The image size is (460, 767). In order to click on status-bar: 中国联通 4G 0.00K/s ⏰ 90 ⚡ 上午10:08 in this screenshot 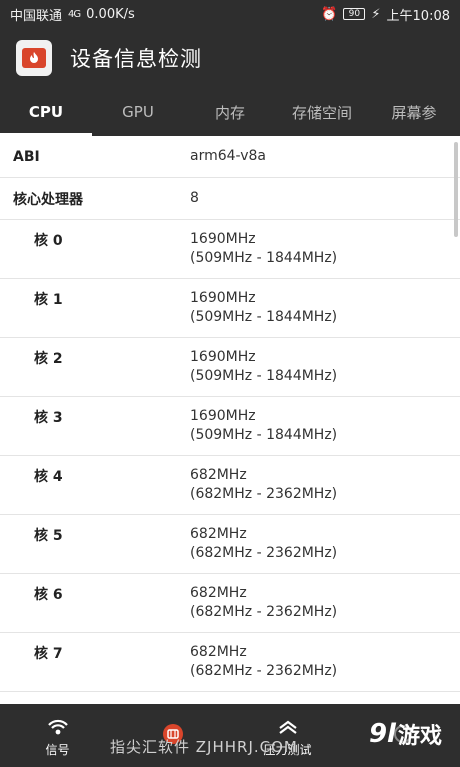, I will do `click(230, 14)`.